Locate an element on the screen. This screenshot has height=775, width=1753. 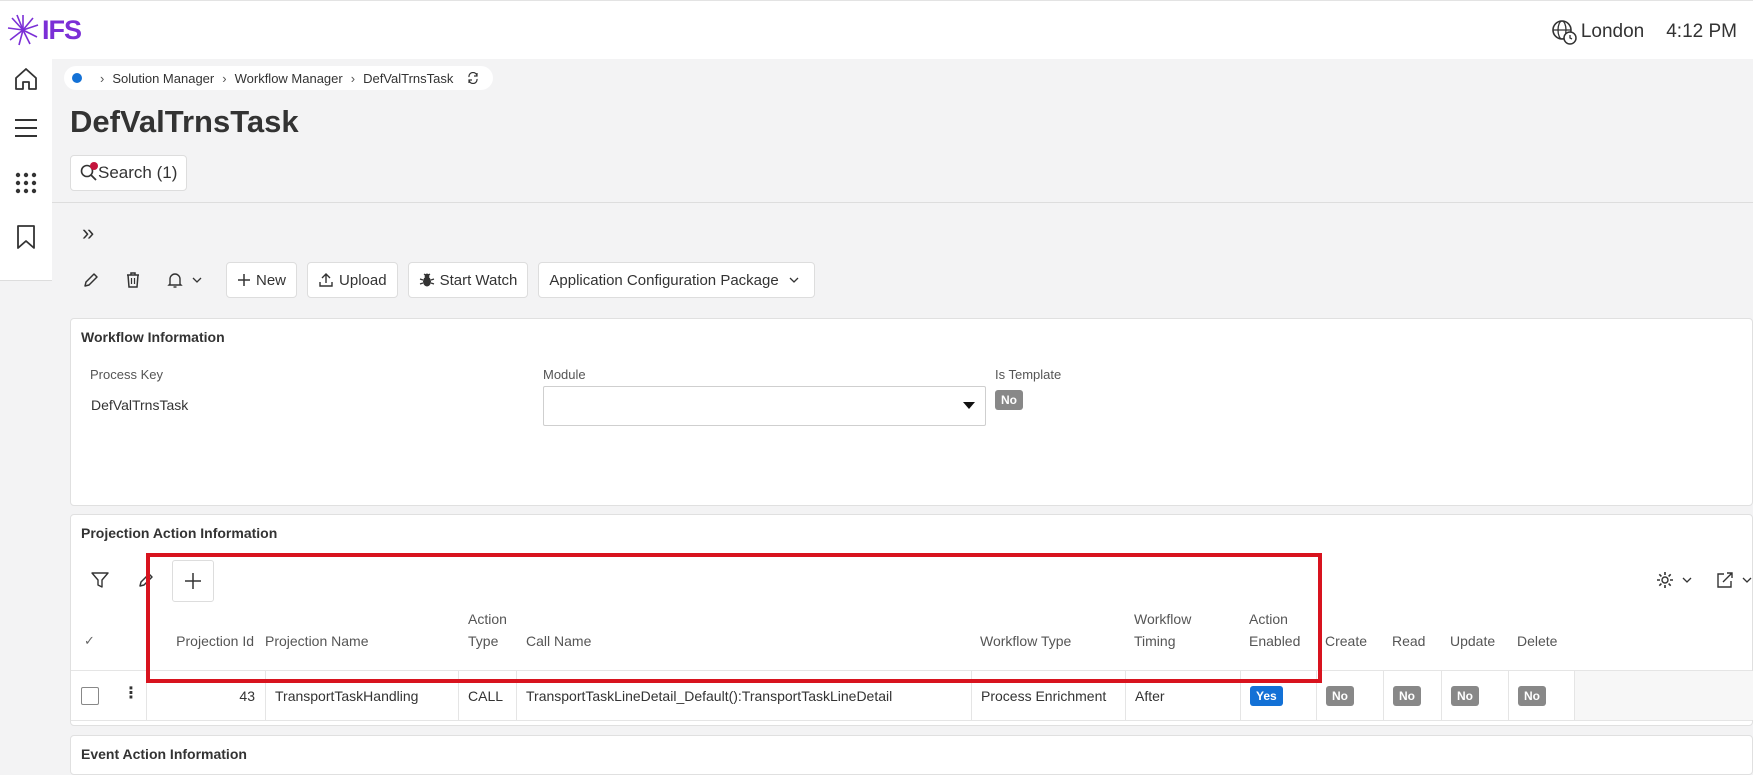
is-template-badge: No is located at coordinates (1009, 400).